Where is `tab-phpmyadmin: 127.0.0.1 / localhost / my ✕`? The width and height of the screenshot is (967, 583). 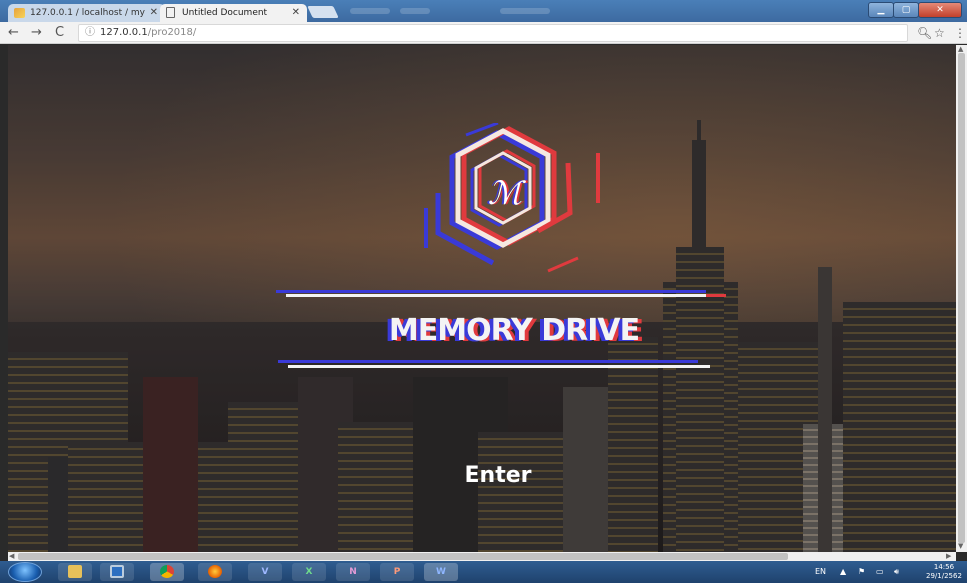 tab-phpmyadmin: 127.0.0.1 / localhost / my ✕ is located at coordinates (86, 13).